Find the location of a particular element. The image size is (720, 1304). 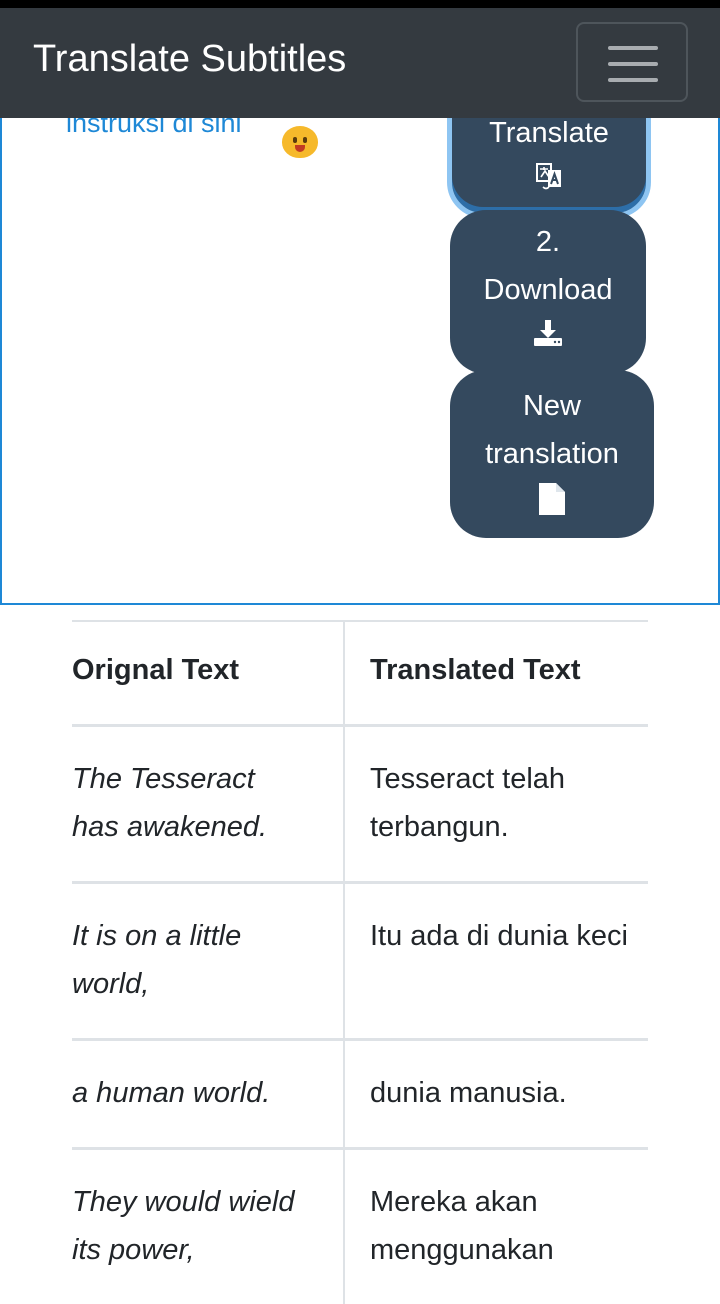

app-title: Translate Subtitles is located at coordinates (189, 59).